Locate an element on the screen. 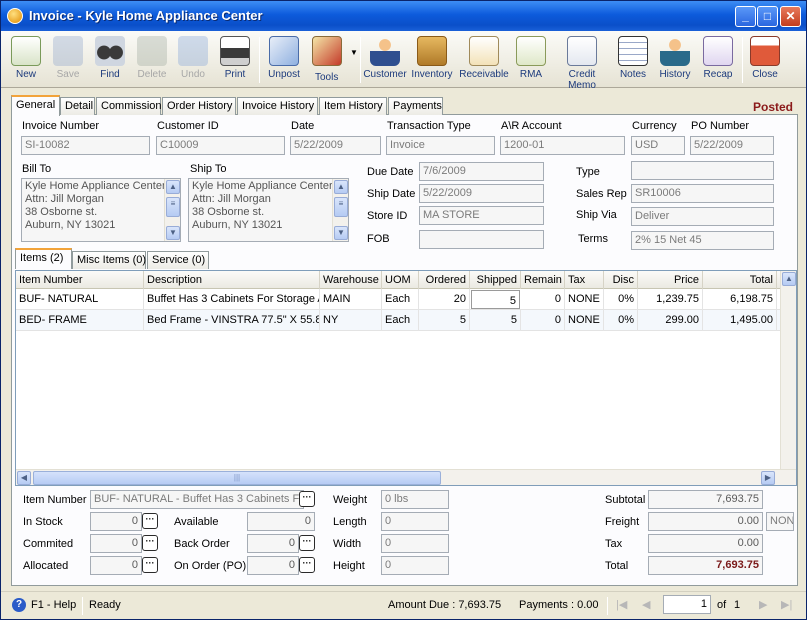 This screenshot has height=620, width=807. tax-field: 0.00 is located at coordinates (705, 543).